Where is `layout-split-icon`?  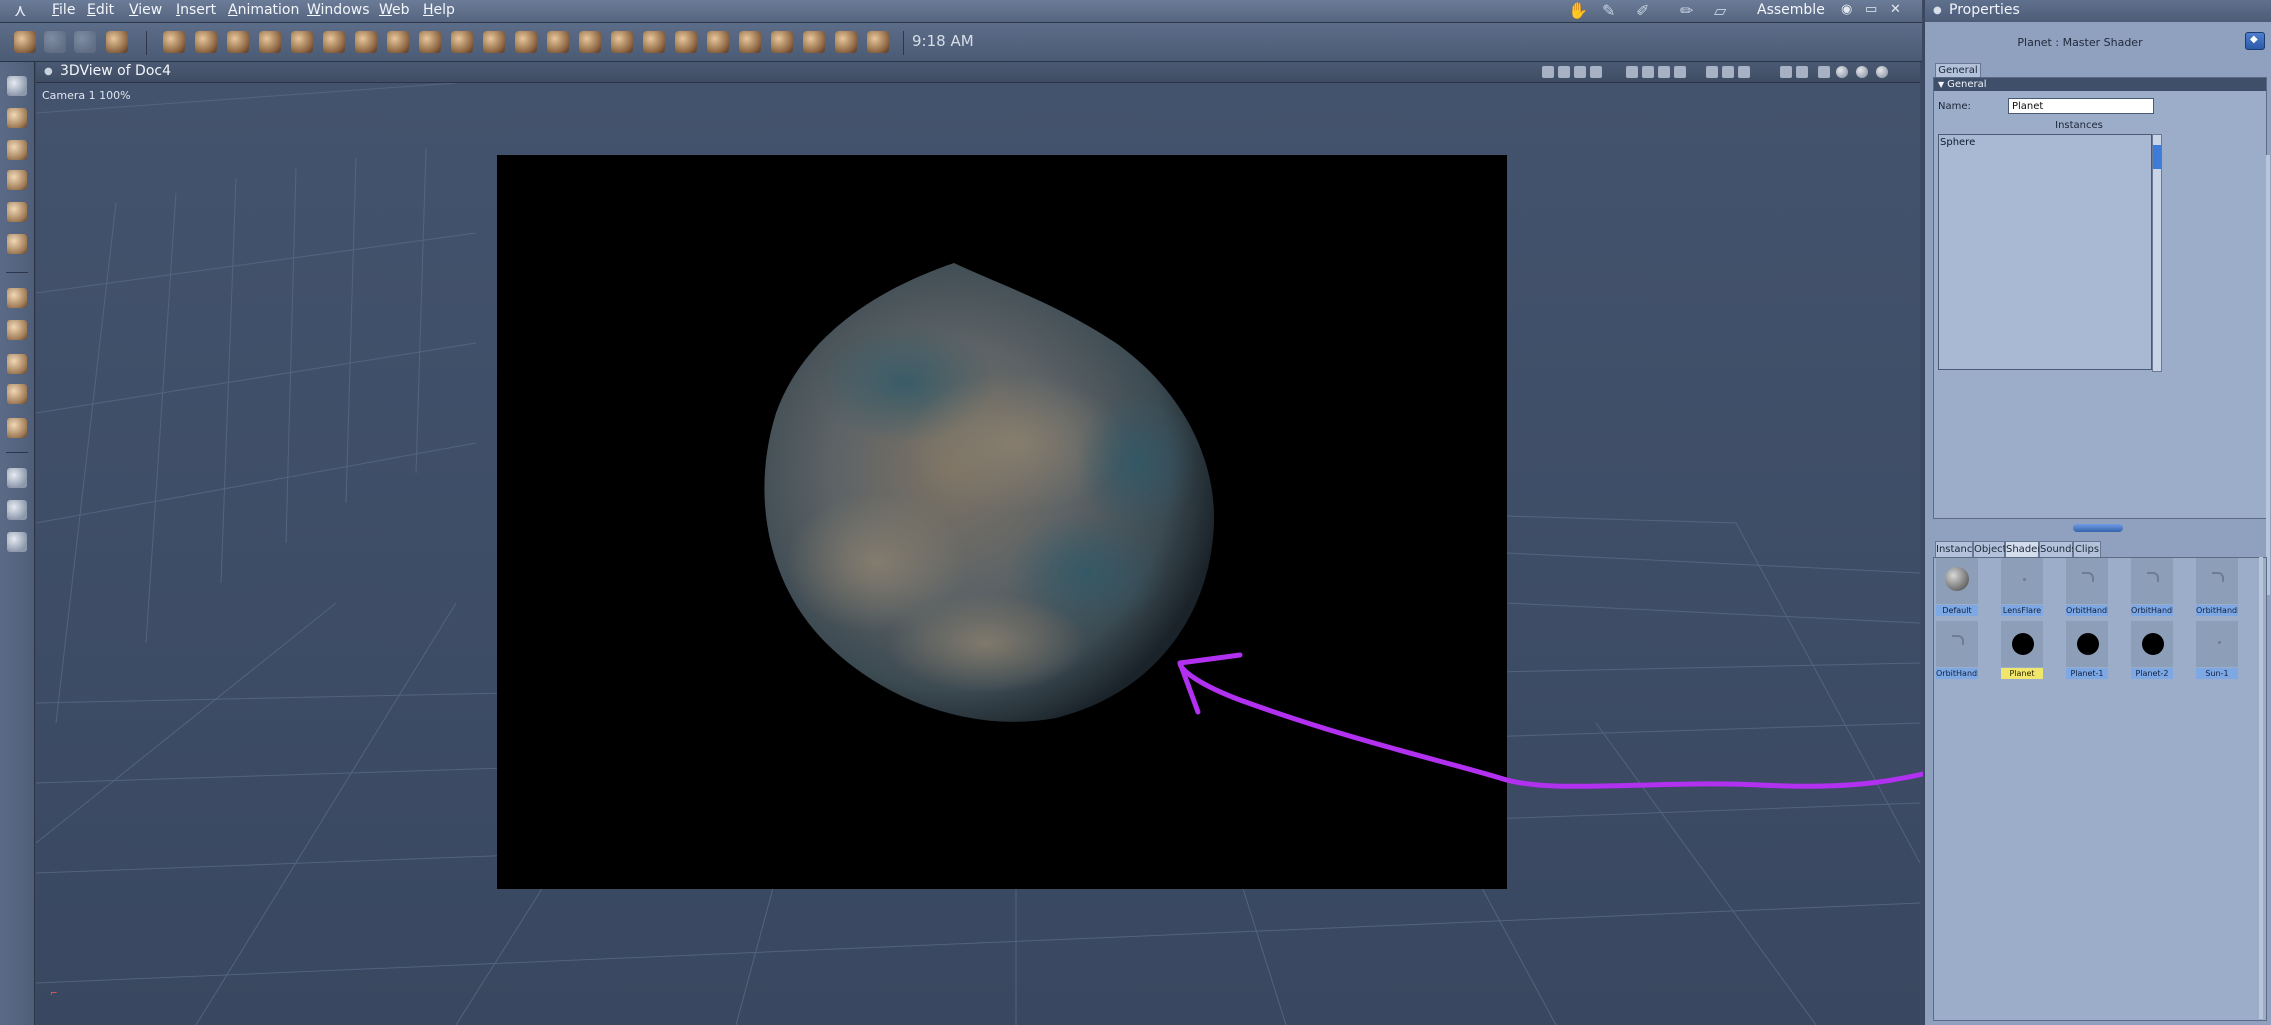 layout-split-icon is located at coordinates (1648, 72).